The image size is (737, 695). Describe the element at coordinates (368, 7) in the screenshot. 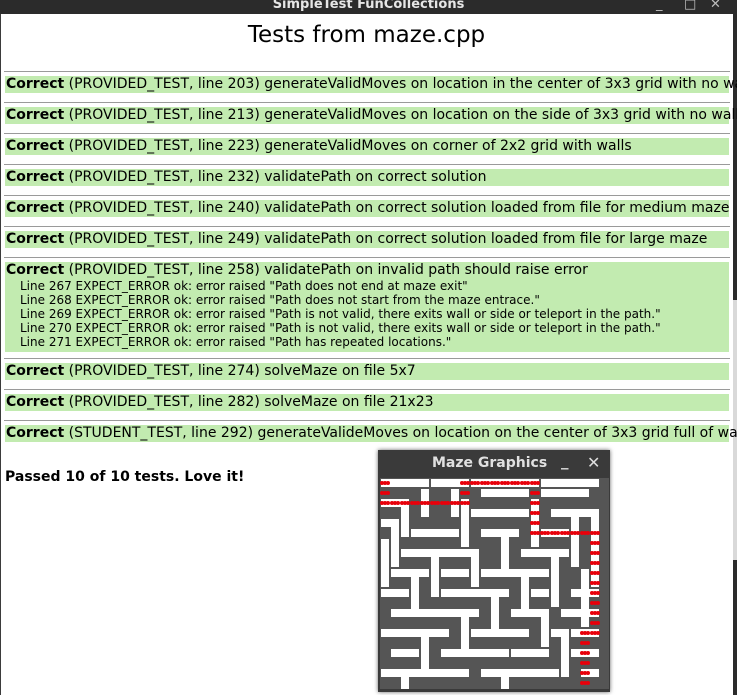

I see `window-titlebar: SimpleTest FunCollections _ □ ✕` at that location.